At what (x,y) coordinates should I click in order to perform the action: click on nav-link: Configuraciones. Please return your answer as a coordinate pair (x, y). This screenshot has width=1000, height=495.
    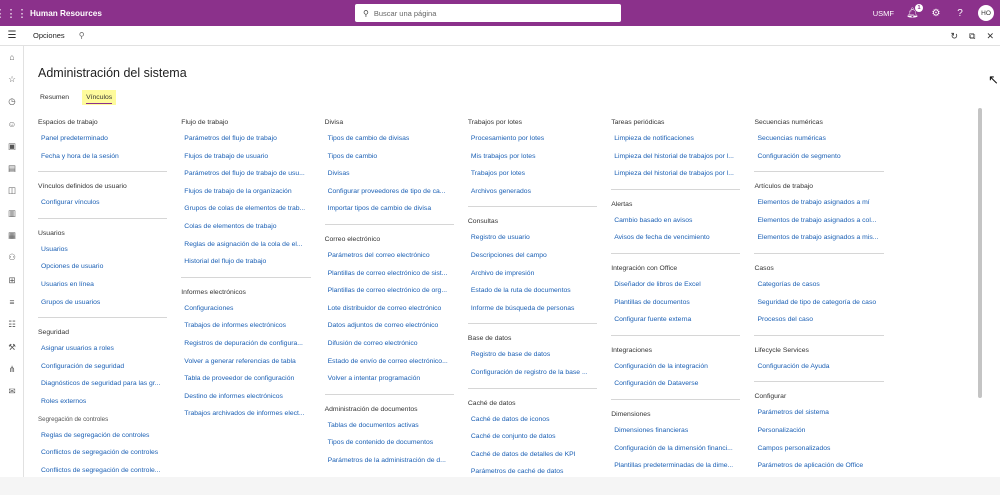
    Looking at the image, I should click on (245, 309).